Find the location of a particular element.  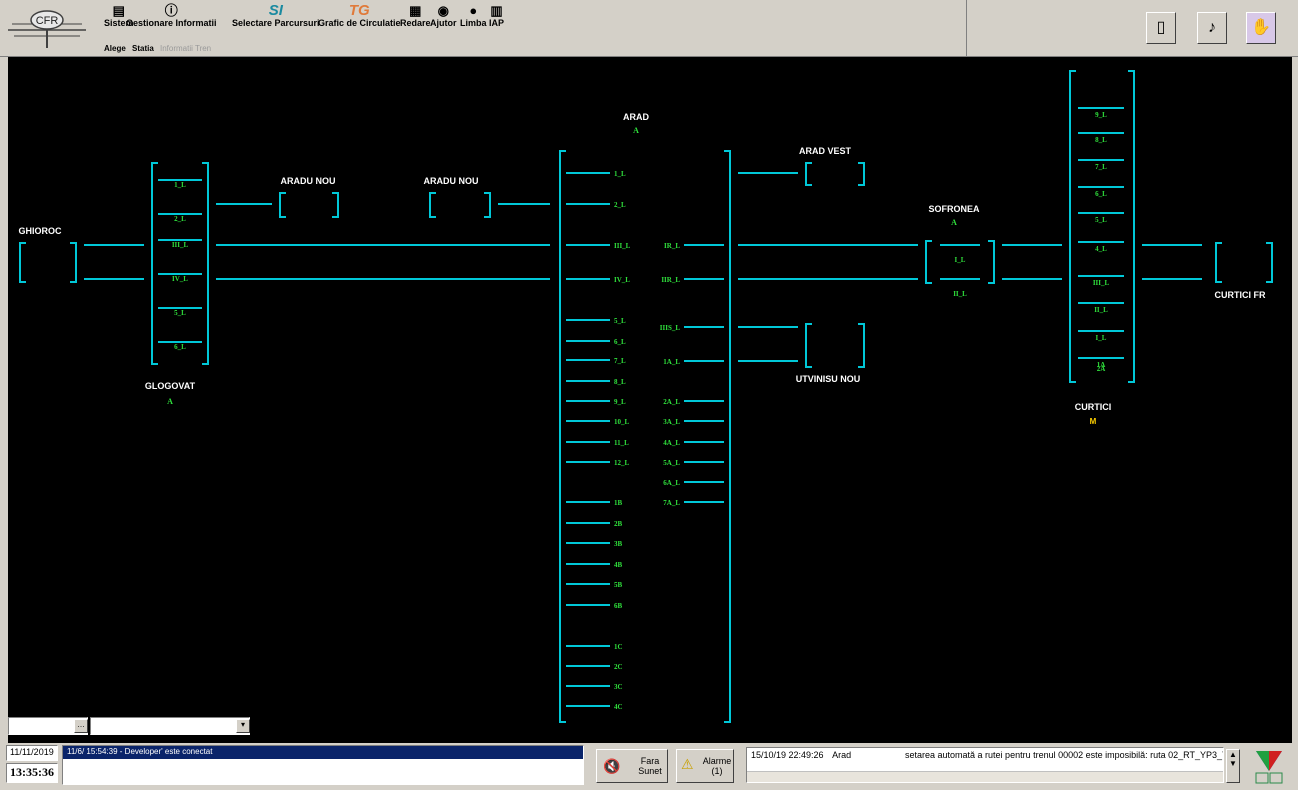

logo-text: CFR is located at coordinates (47, 21).